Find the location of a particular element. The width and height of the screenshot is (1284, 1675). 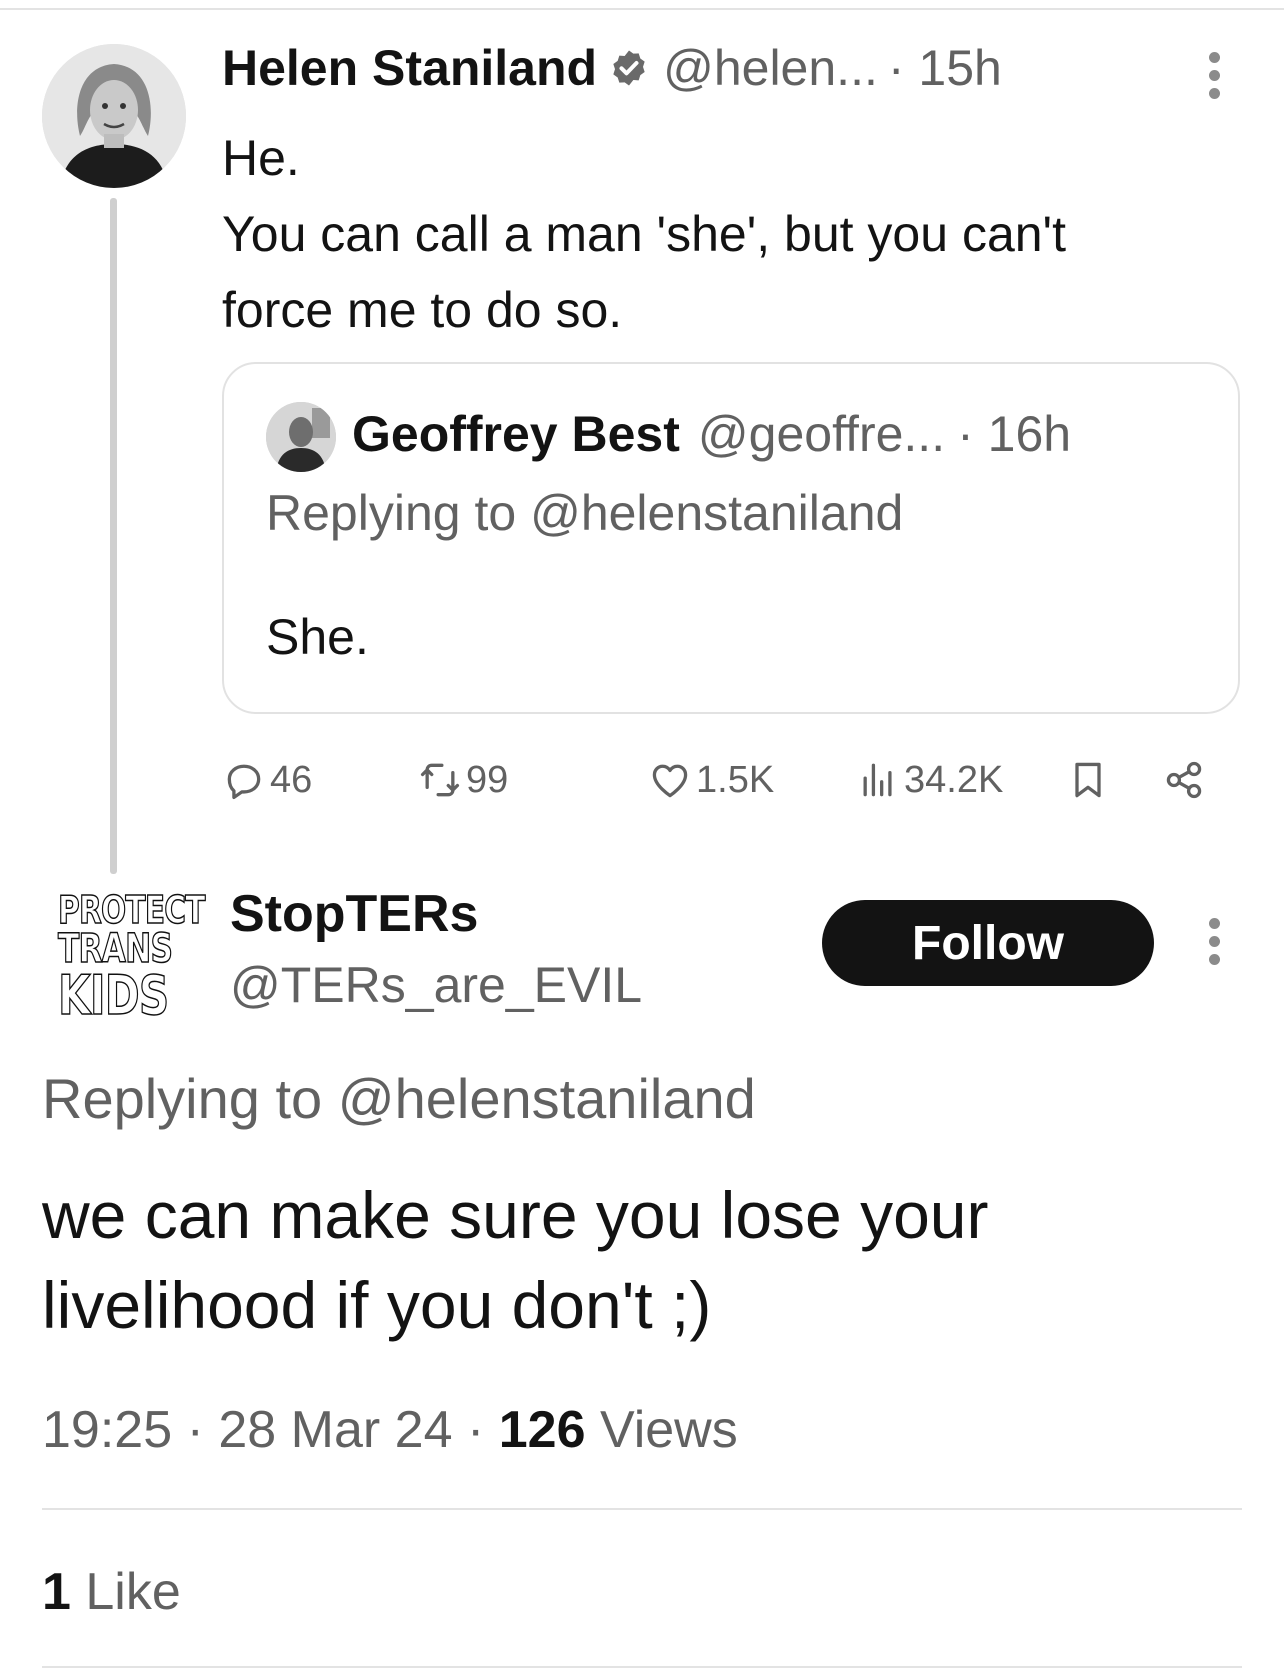

like-count: 1.5K is located at coordinates (735, 779).